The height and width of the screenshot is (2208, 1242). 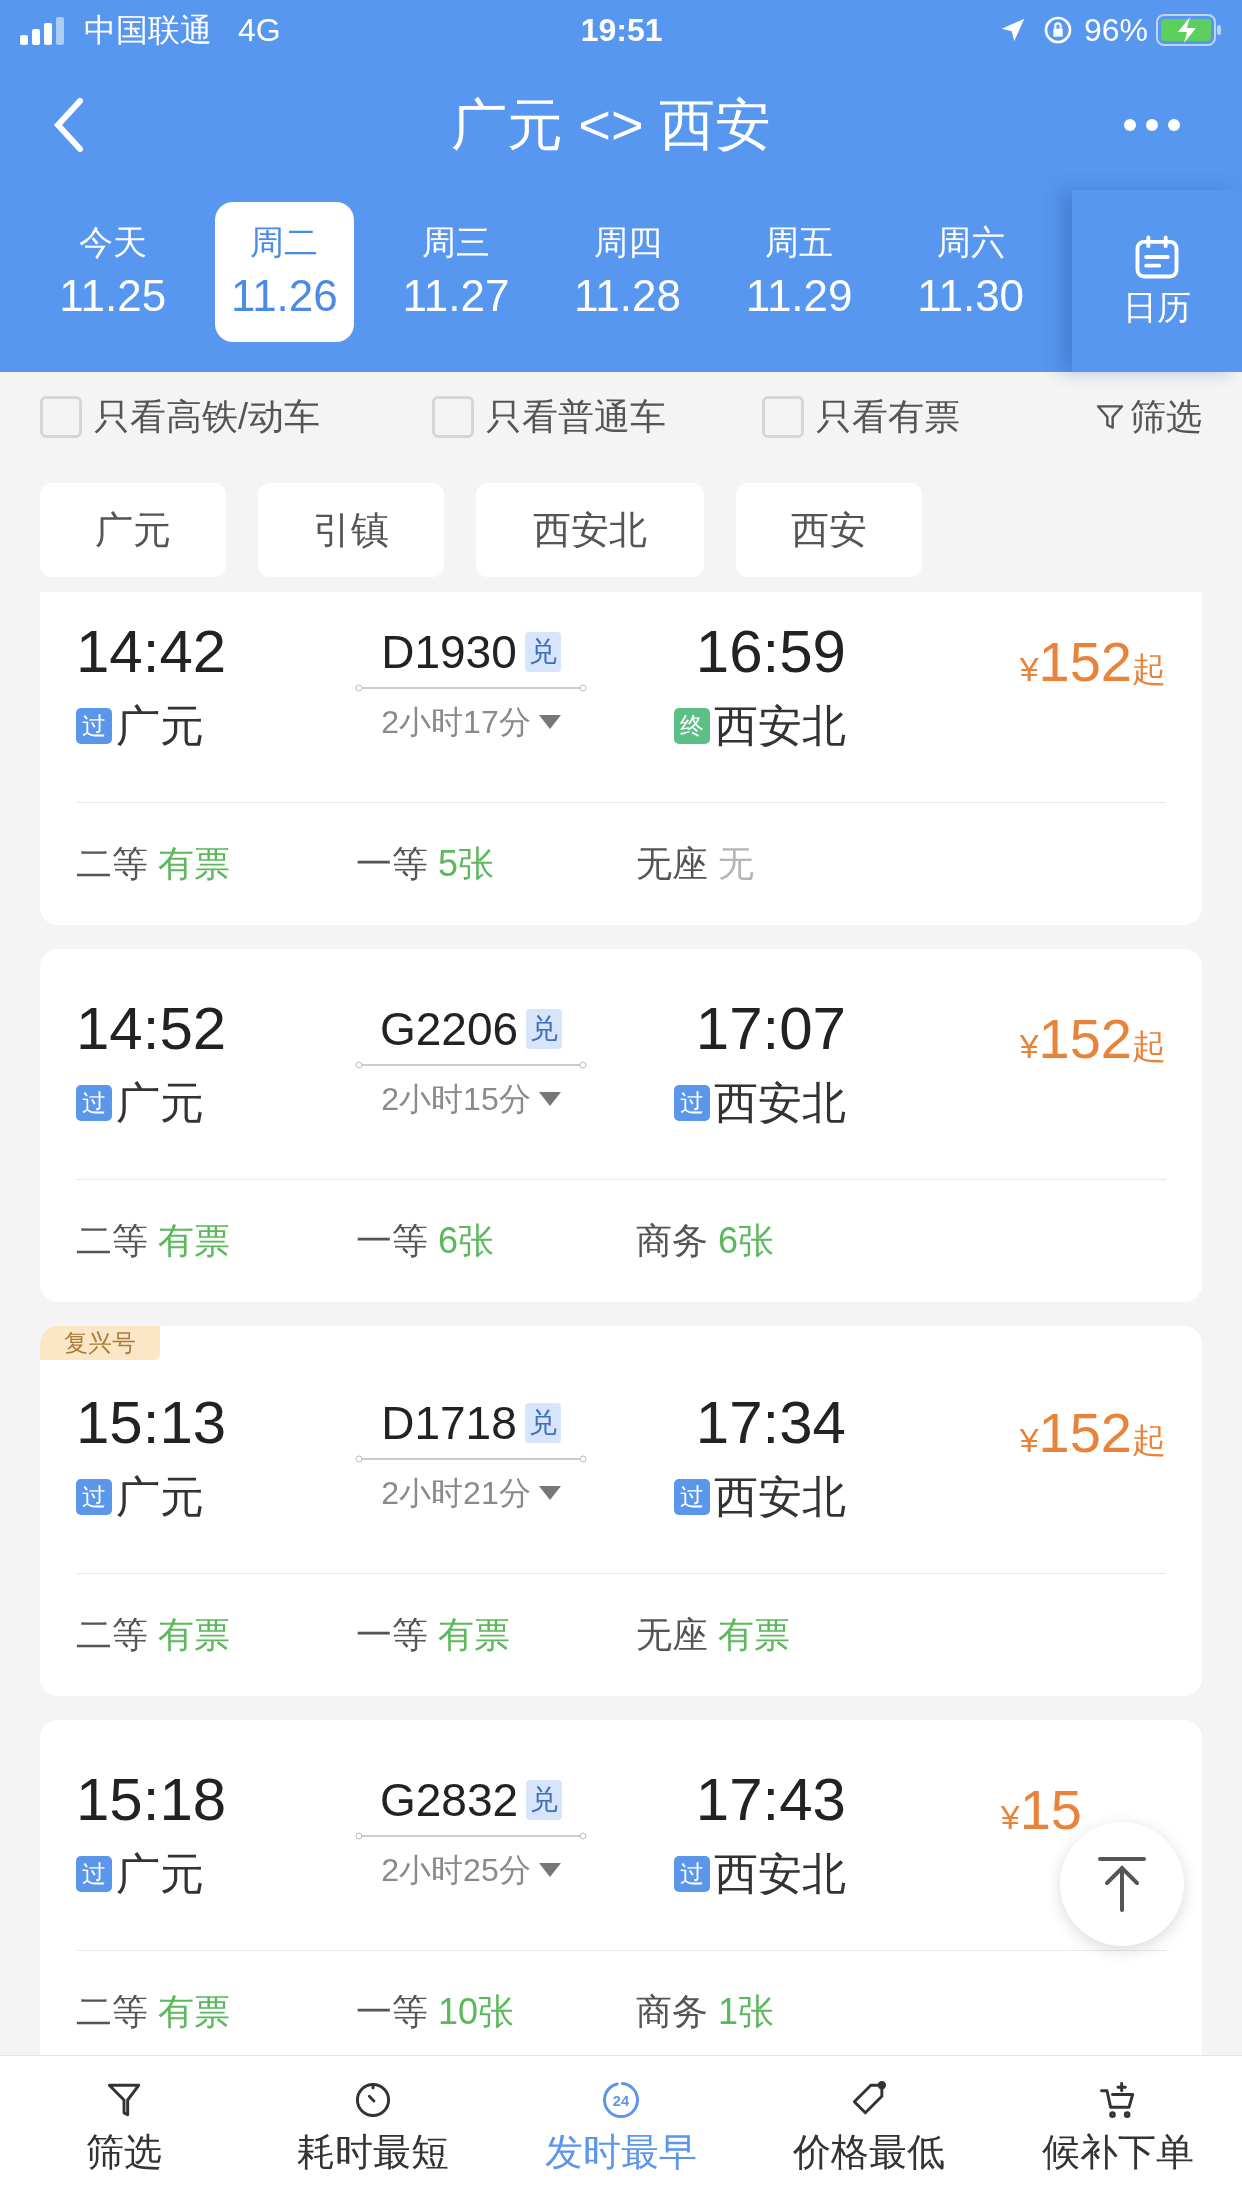 What do you see at coordinates (152, 1029) in the screenshot?
I see `departure-time: 14:52` at bounding box center [152, 1029].